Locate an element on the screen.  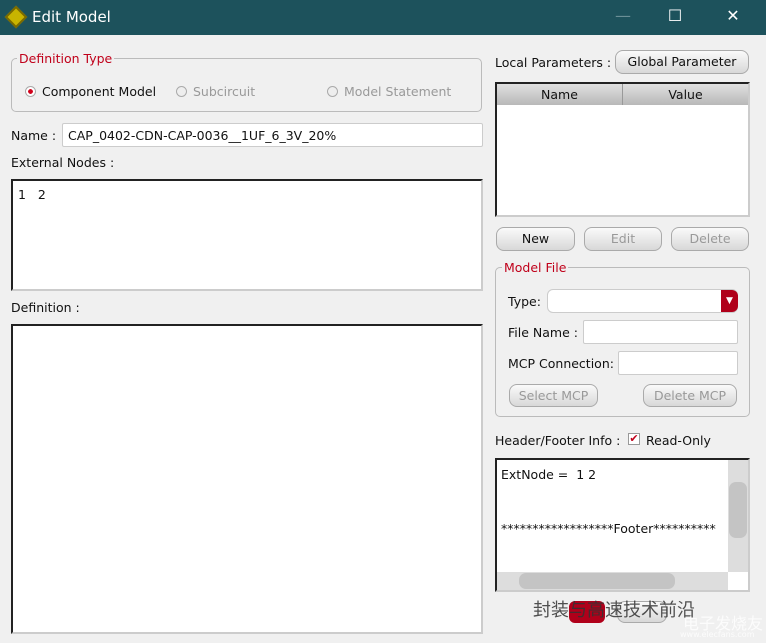
vertical-scrollbar is located at coordinates (738, 516).